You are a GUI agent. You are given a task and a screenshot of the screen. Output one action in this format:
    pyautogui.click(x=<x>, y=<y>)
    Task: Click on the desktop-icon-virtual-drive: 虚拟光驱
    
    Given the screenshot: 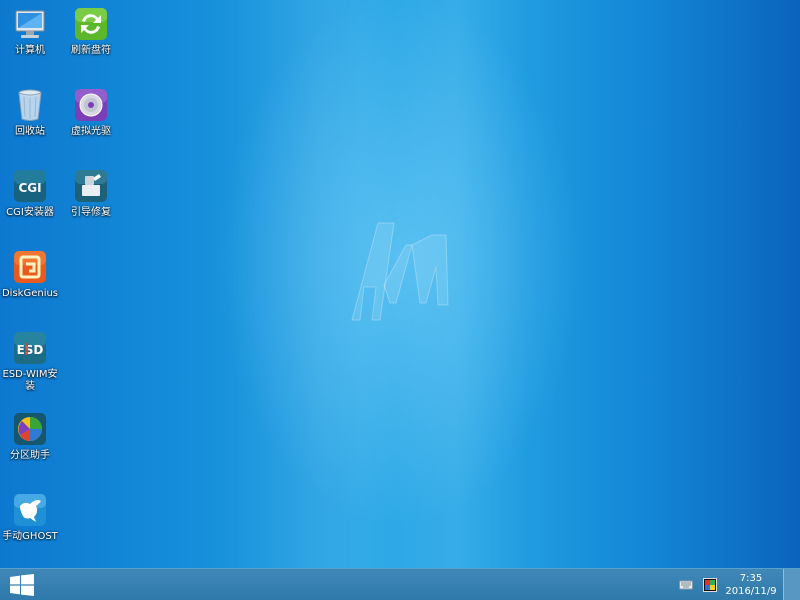 What is the action you would take?
    pyautogui.click(x=91, y=112)
    